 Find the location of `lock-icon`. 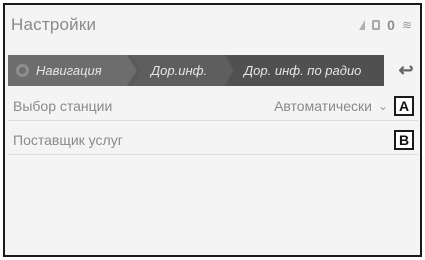

lock-icon is located at coordinates (376, 25).